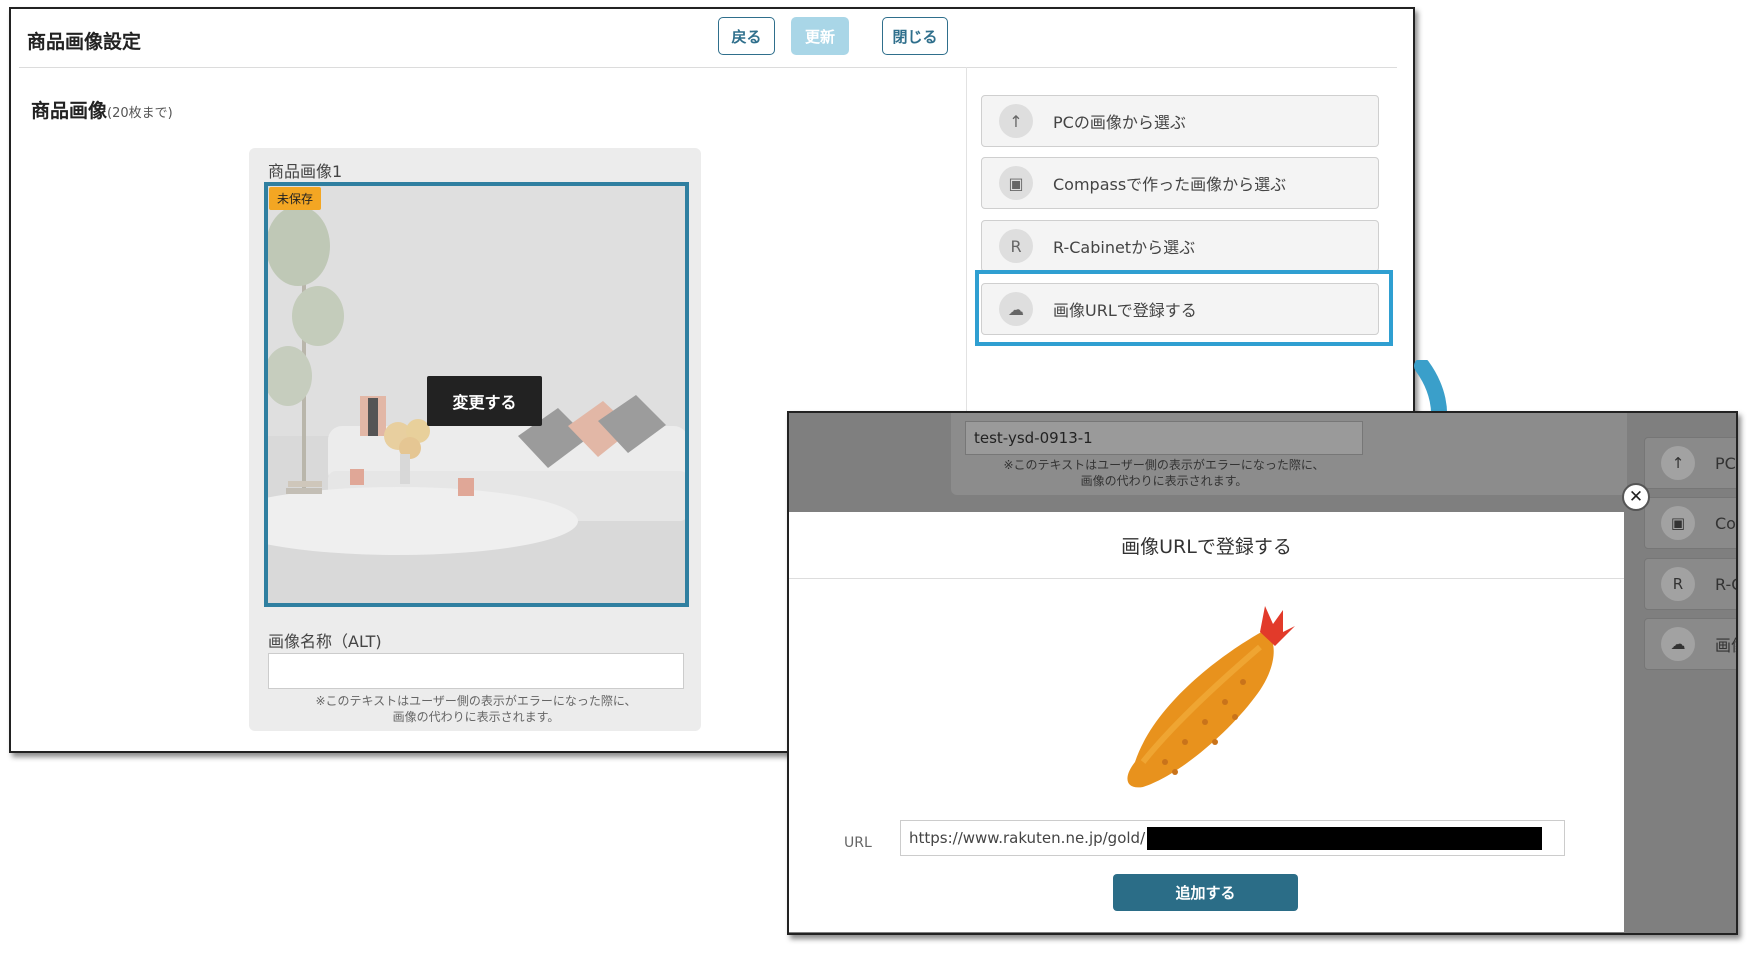 The image size is (1752, 957). I want to click on background-option-url: ☁ 画像, so click(1690, 644).